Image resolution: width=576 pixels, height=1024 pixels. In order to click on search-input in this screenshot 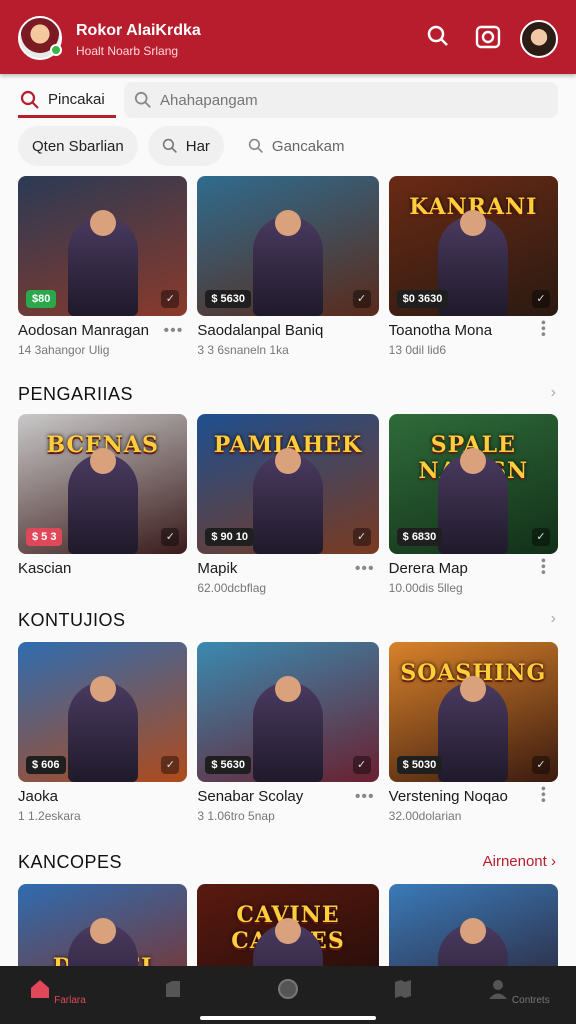, I will do `click(350, 100)`.